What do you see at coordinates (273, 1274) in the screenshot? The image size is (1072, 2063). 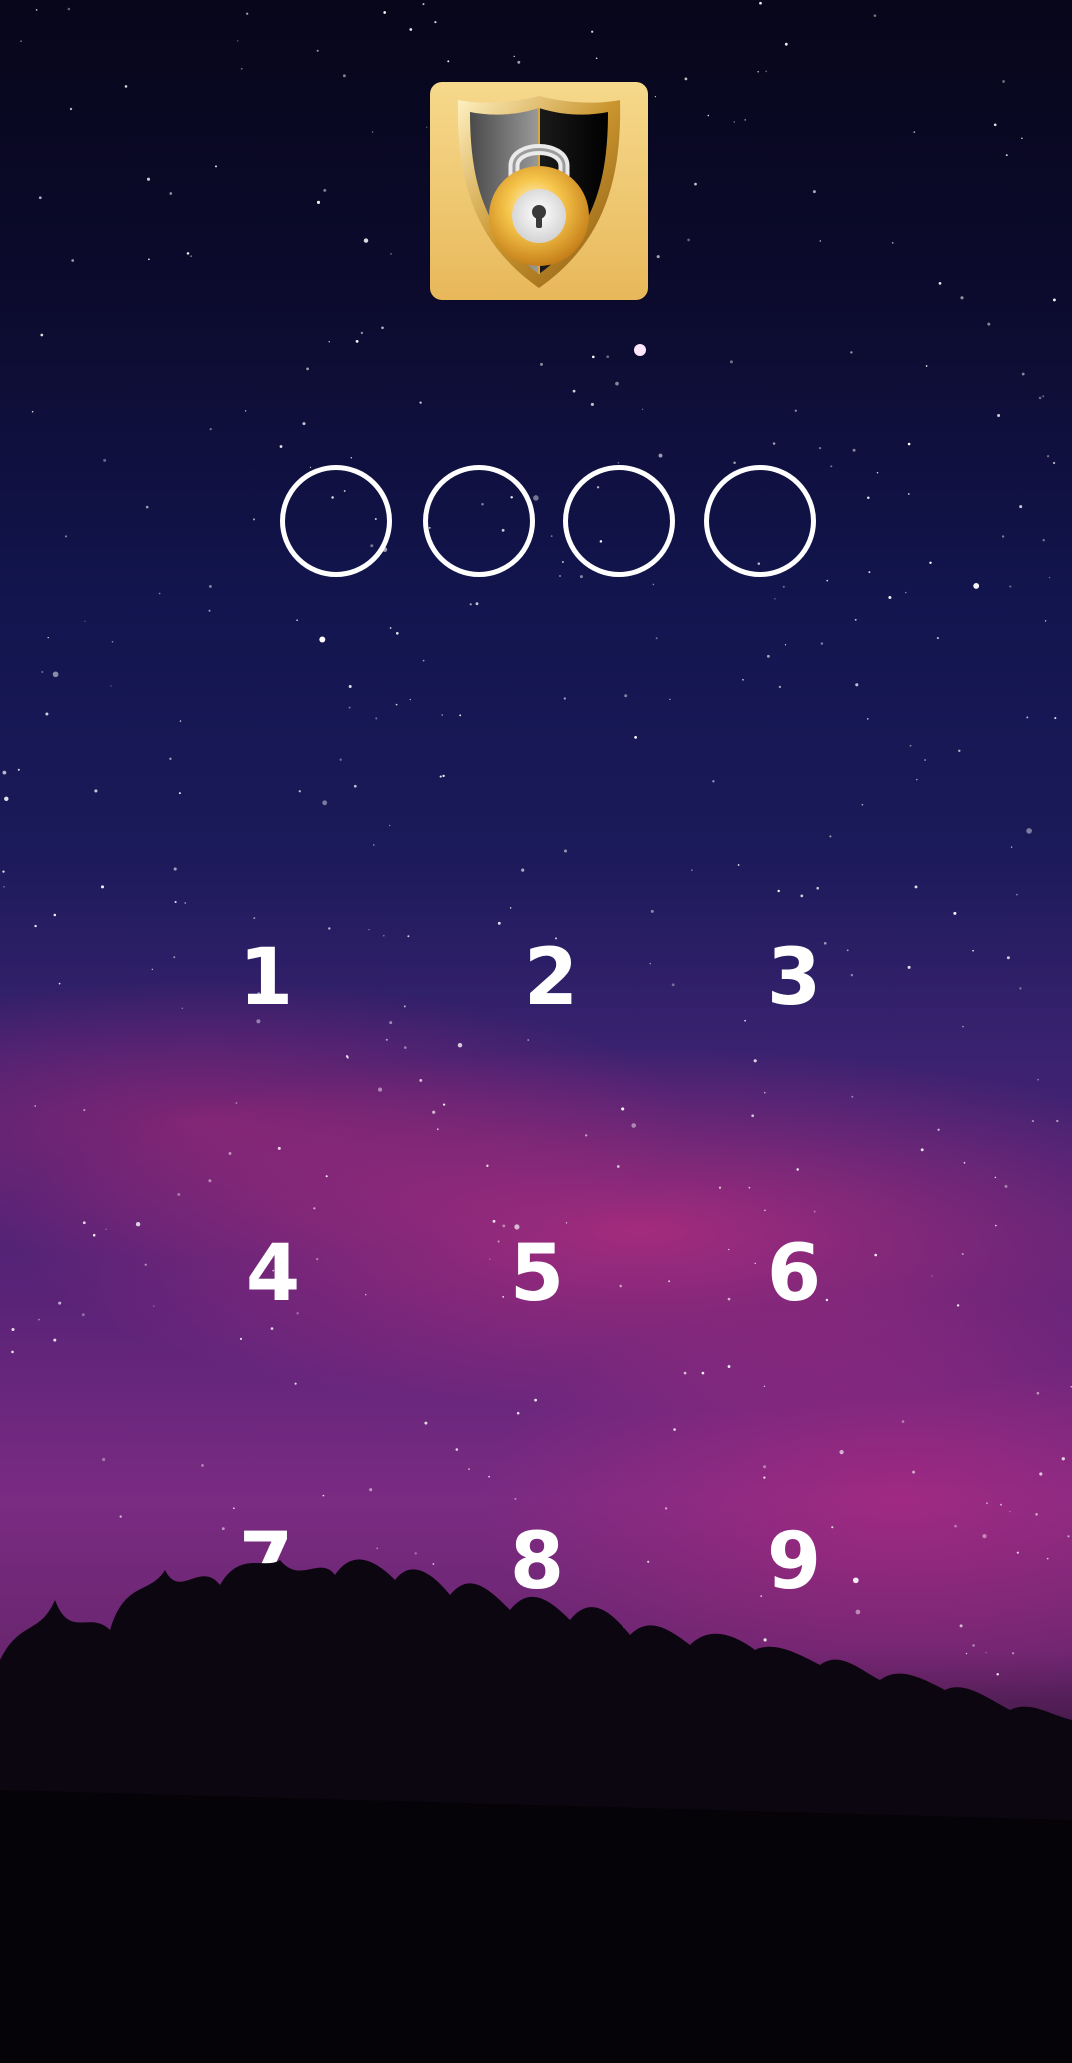 I see `key-4: 4` at bounding box center [273, 1274].